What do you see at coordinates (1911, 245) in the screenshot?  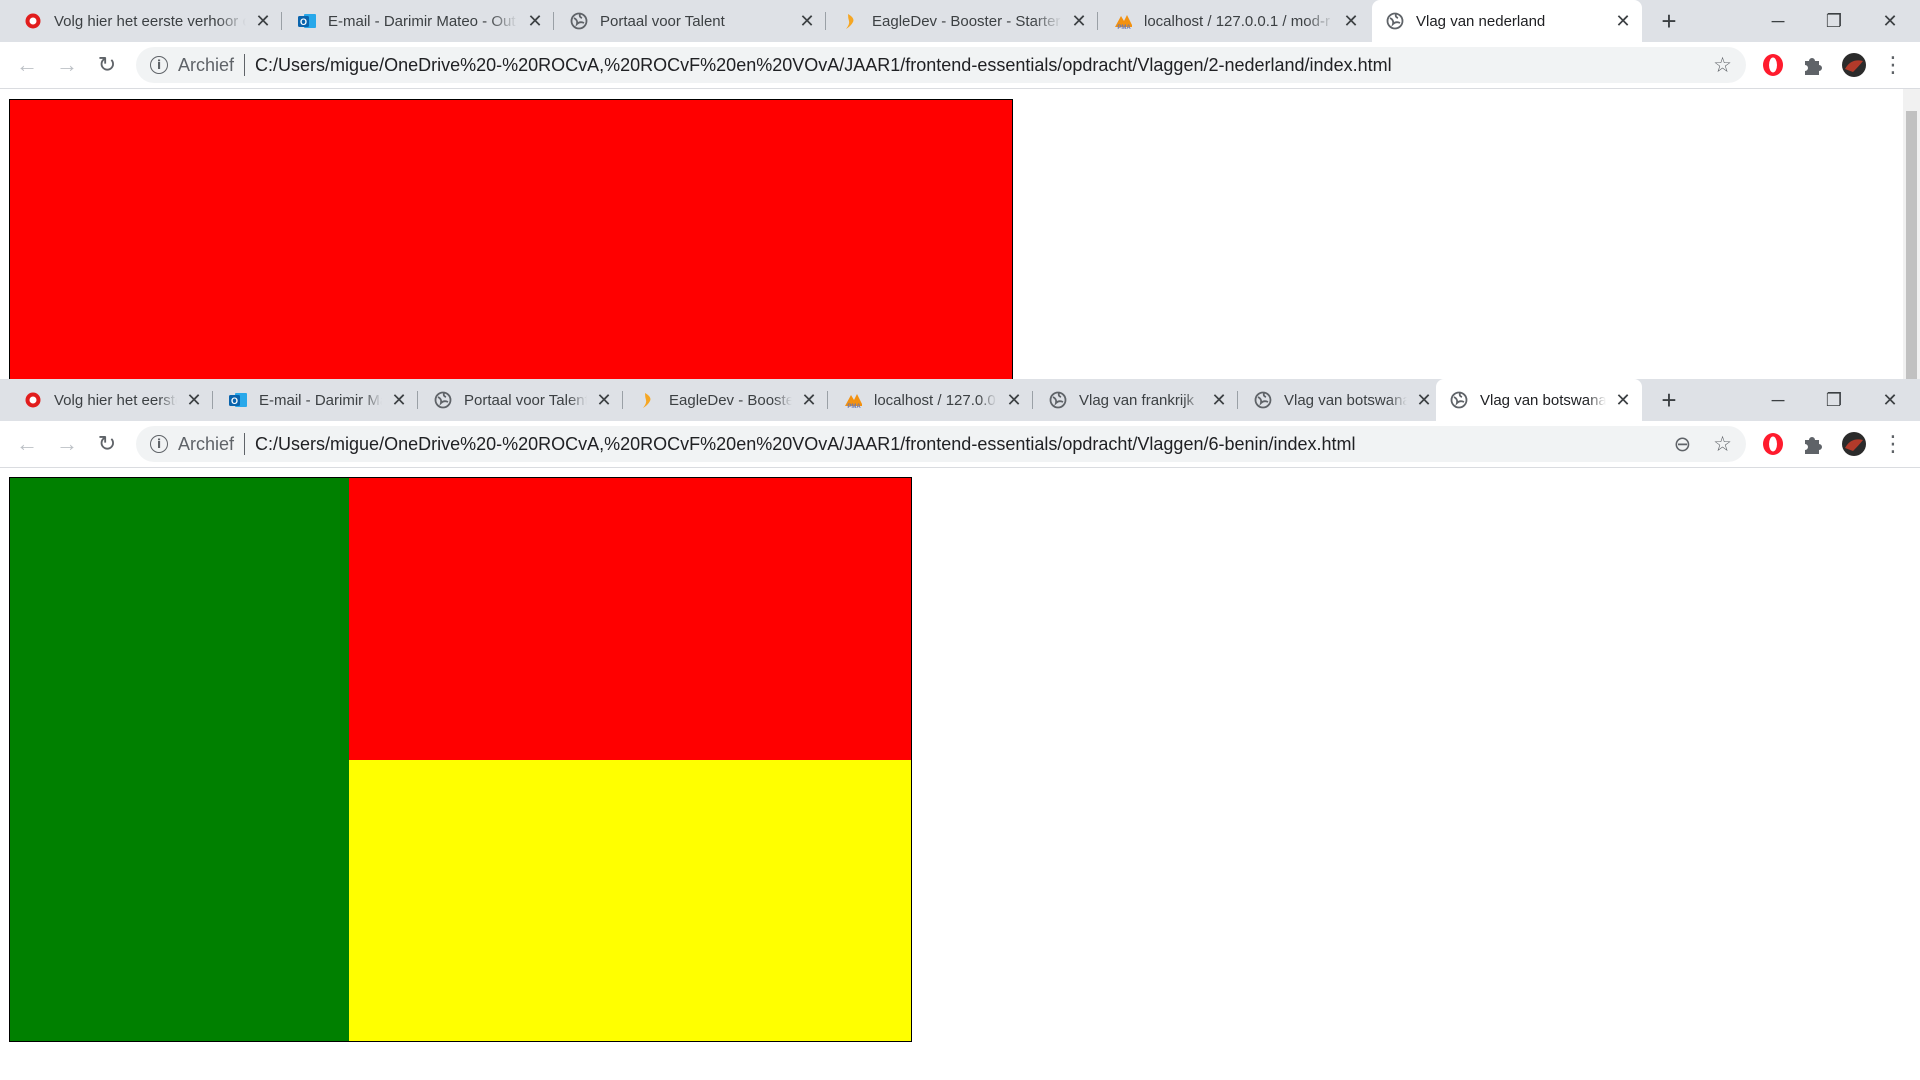 I see `scrollbar-thumb` at bounding box center [1911, 245].